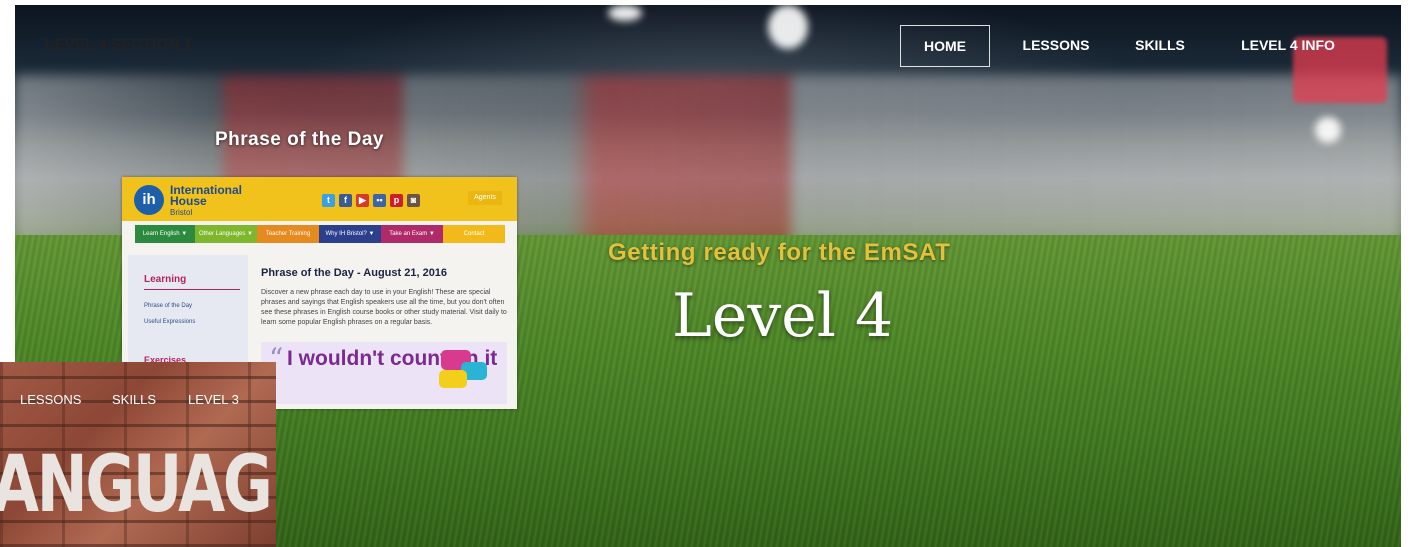  What do you see at coordinates (453, 379) in the screenshot?
I see `speech-bubble-icon` at bounding box center [453, 379].